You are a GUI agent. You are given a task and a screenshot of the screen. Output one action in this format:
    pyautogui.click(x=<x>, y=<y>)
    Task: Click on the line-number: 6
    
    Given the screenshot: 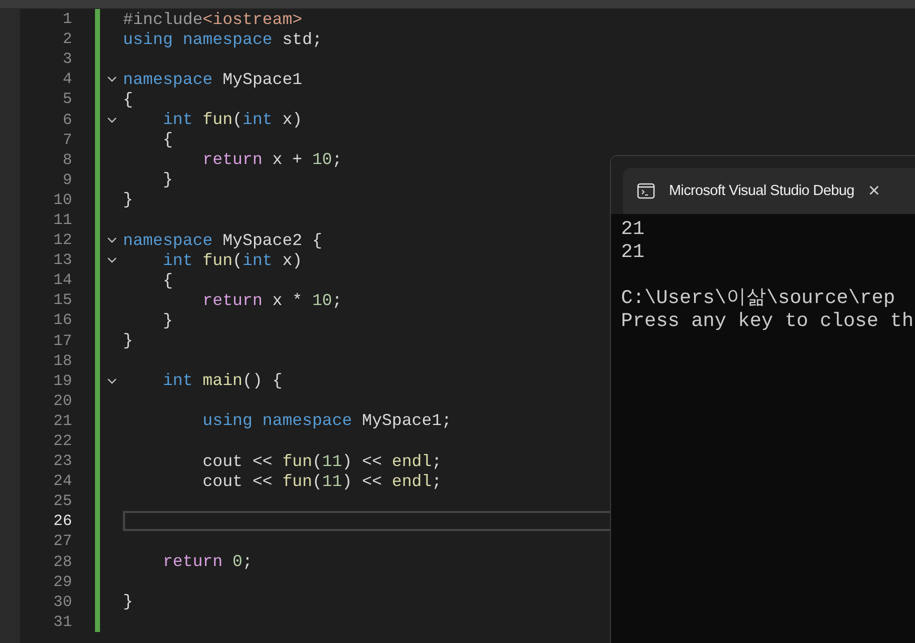 What is the action you would take?
    pyautogui.click(x=67, y=120)
    